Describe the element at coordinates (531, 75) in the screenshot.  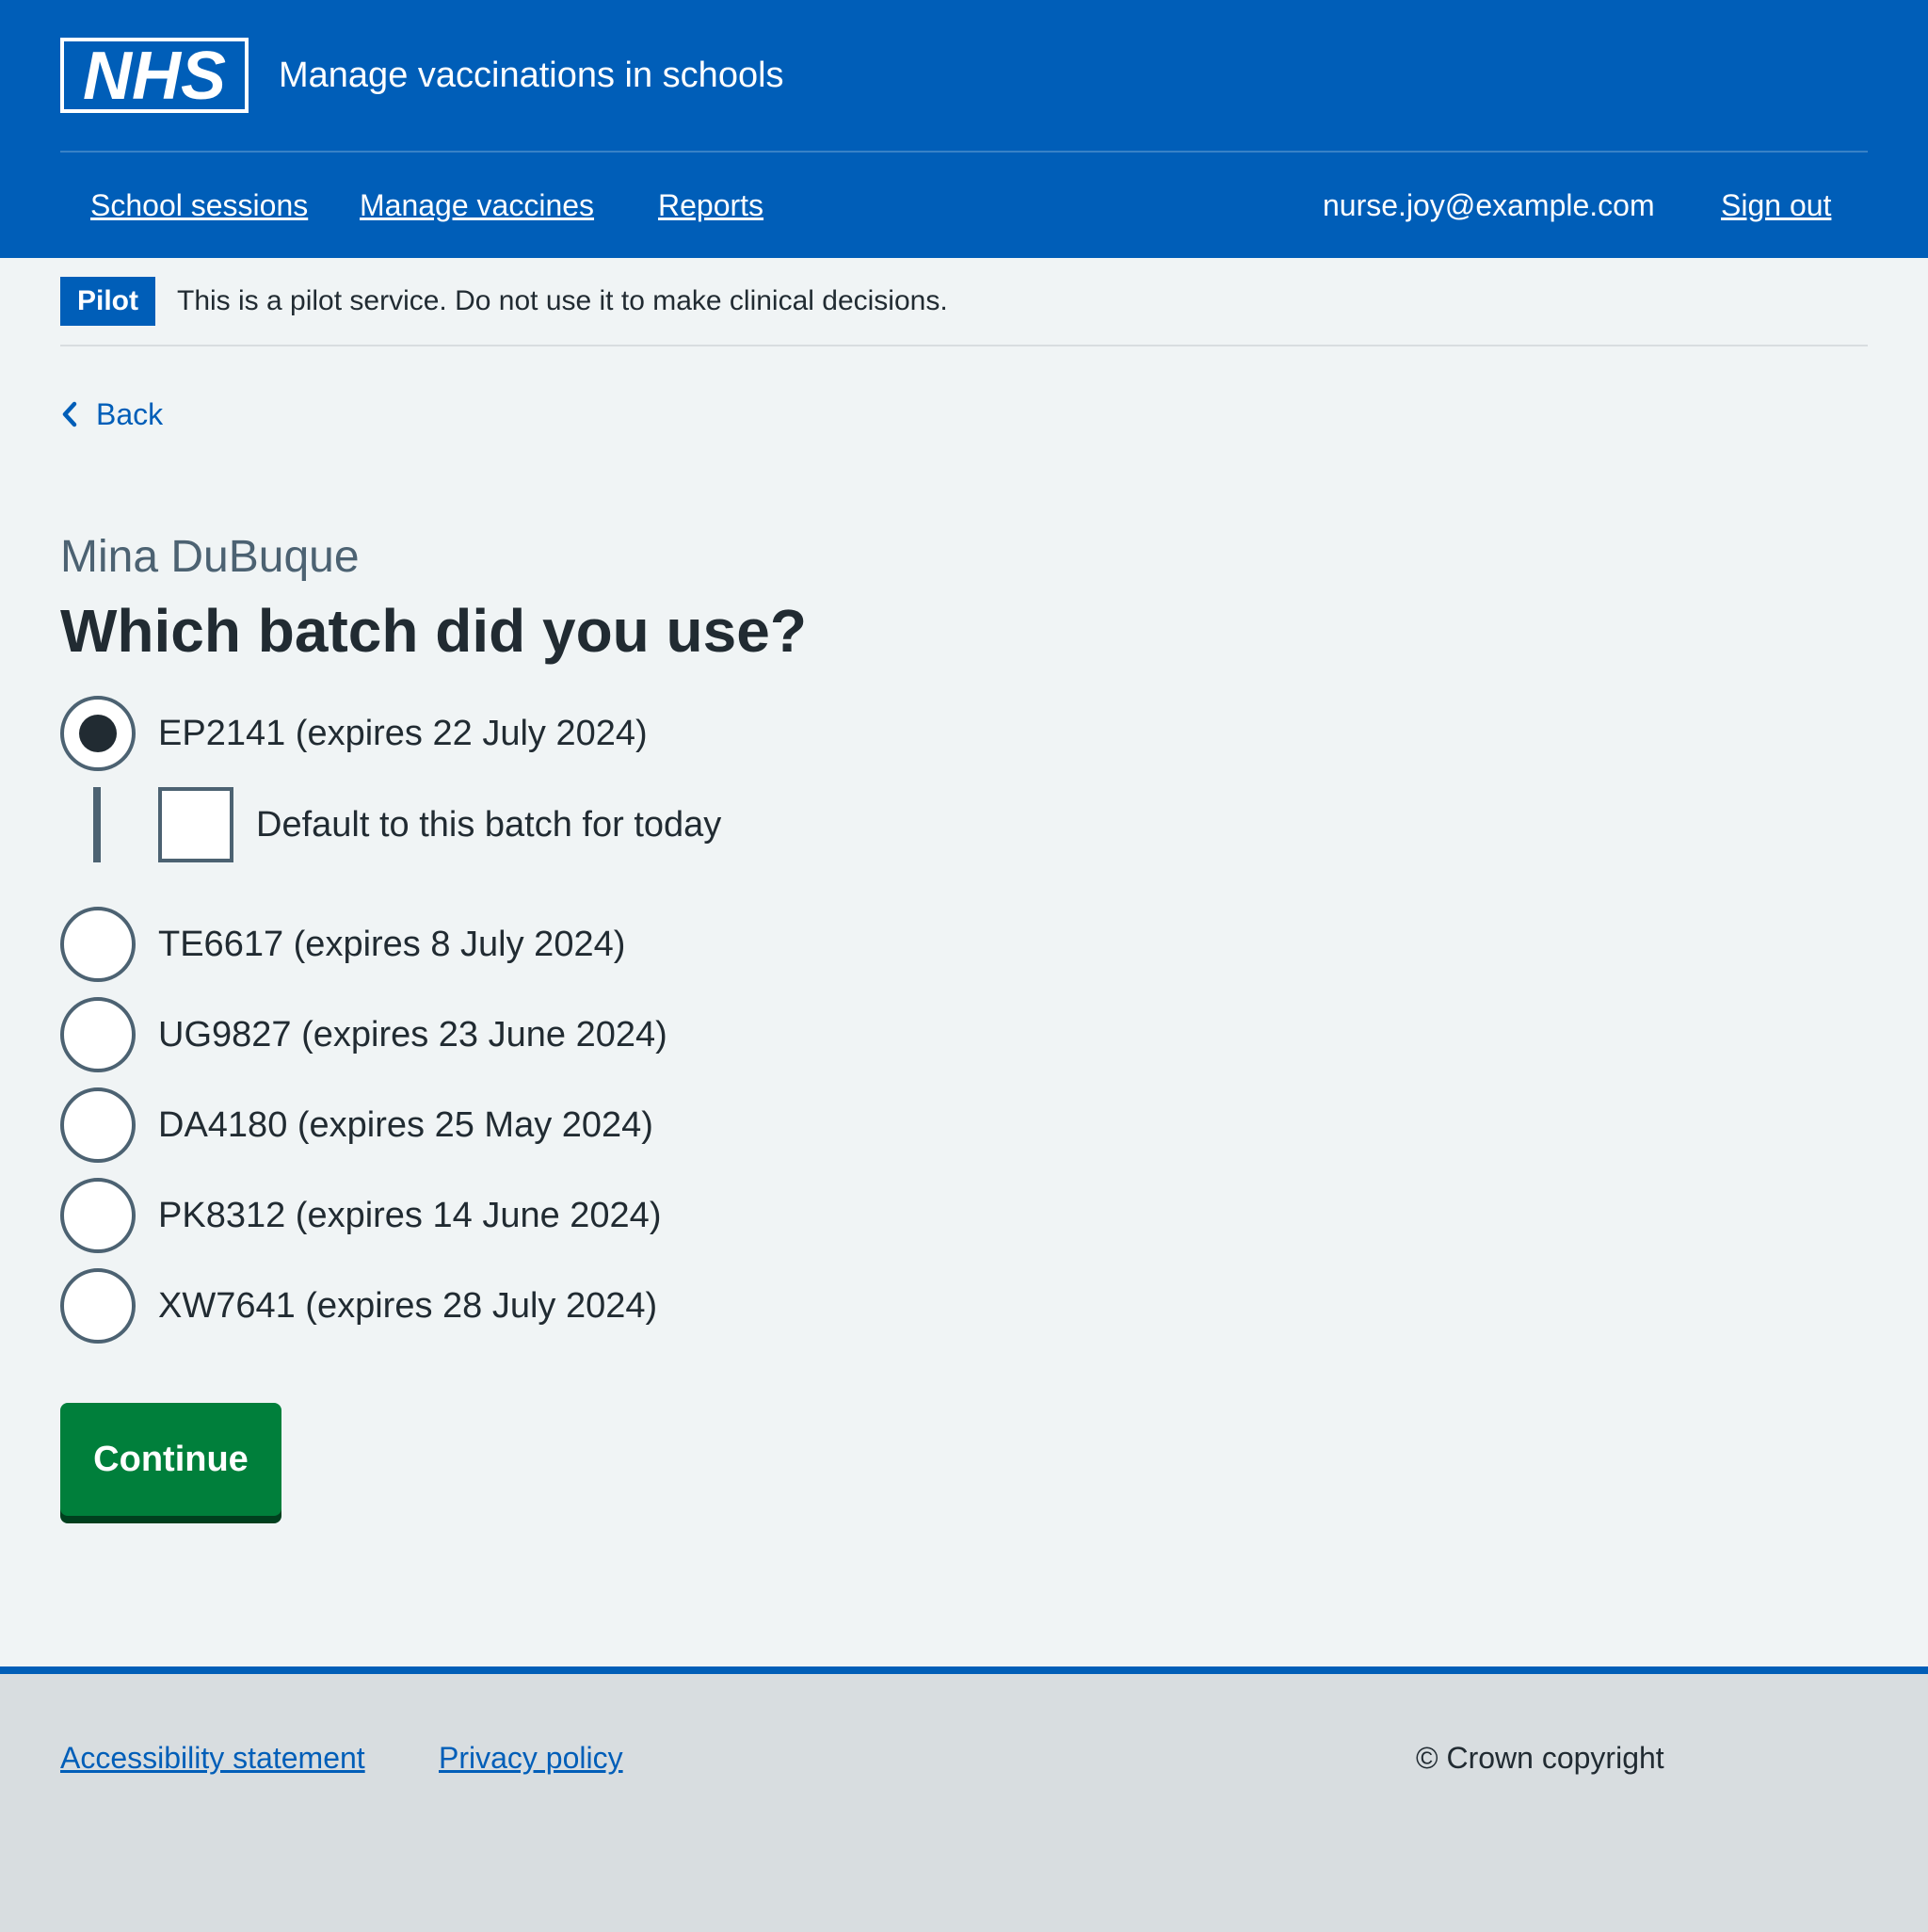
I see `service-name: Manage vaccinations in schools` at that location.